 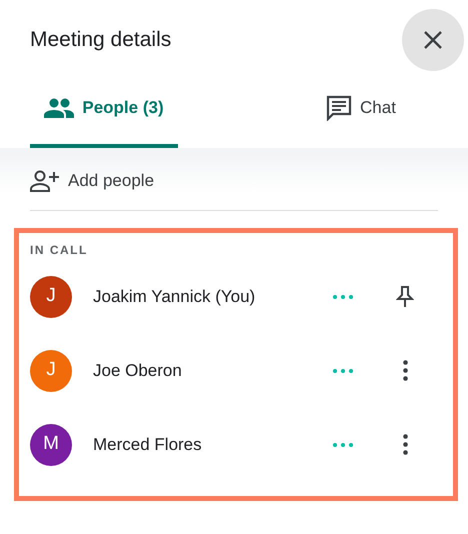 I want to click on panel-title: Meeting details, so click(x=101, y=39).